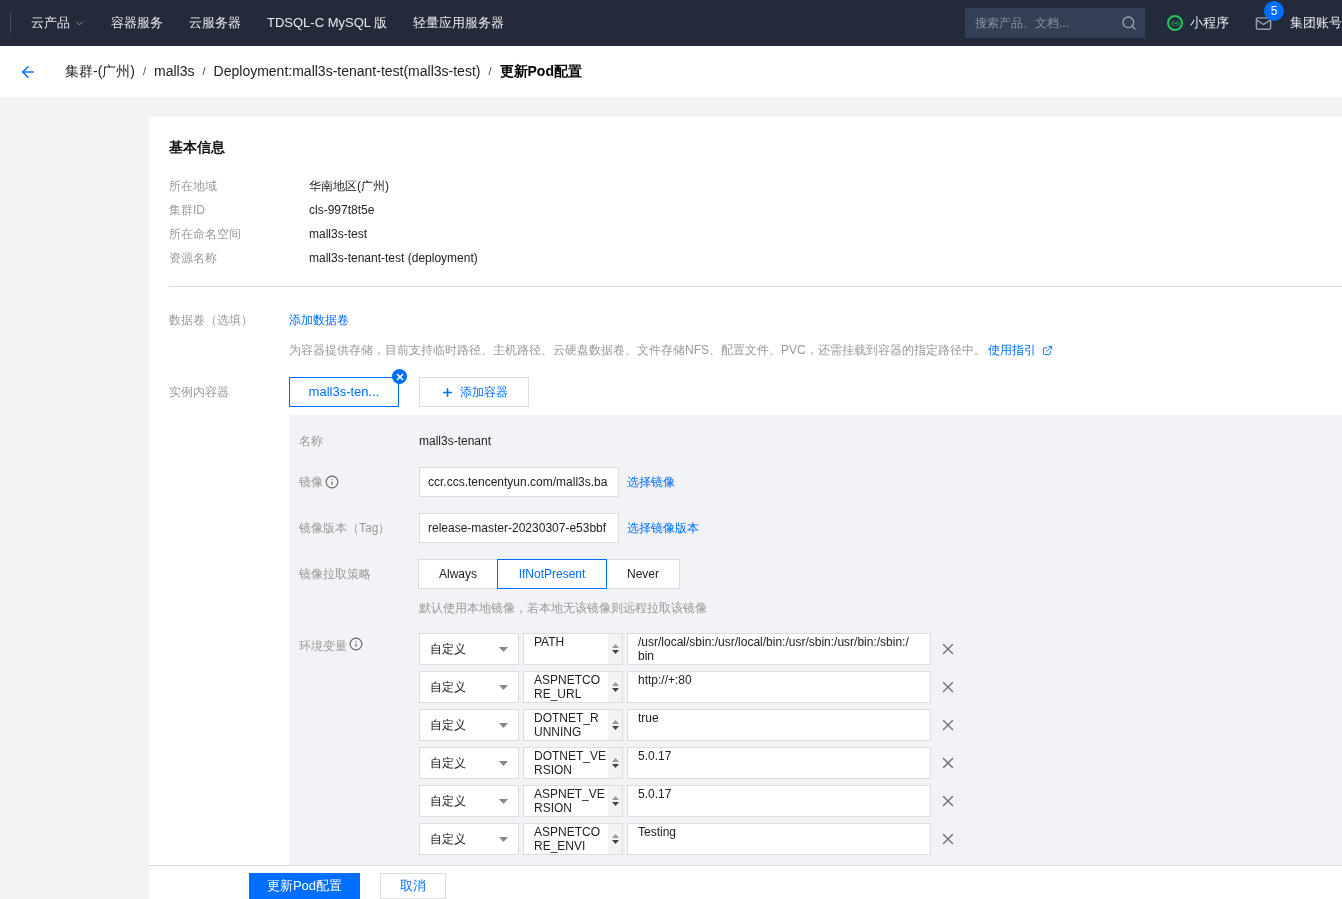  Describe the element at coordinates (779, 687) in the screenshot. I see `value-field: http://+:80` at that location.